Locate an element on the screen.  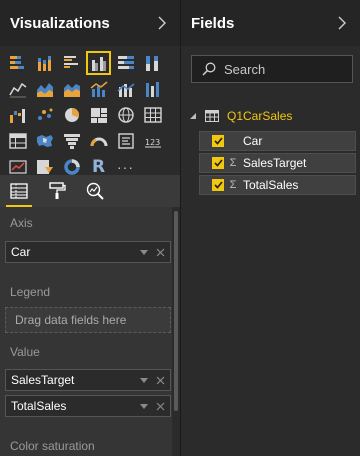
field-item-salestarget: Σ SalesTarget is located at coordinates (277, 163).